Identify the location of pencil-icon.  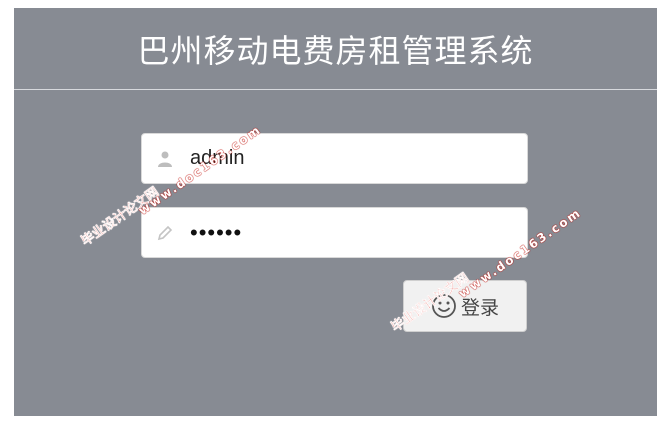
(165, 233).